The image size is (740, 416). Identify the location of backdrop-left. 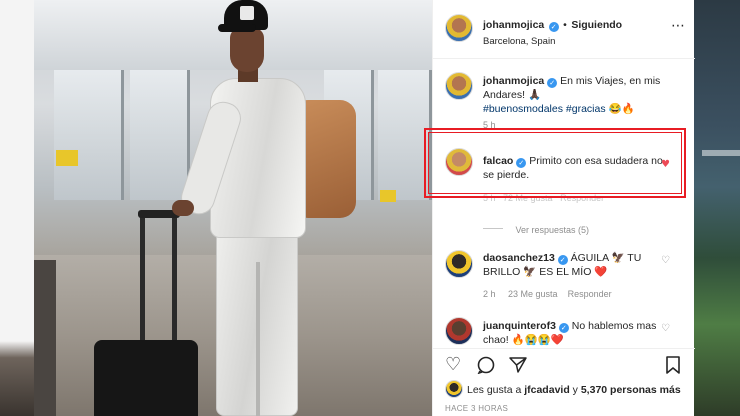
(17, 208).